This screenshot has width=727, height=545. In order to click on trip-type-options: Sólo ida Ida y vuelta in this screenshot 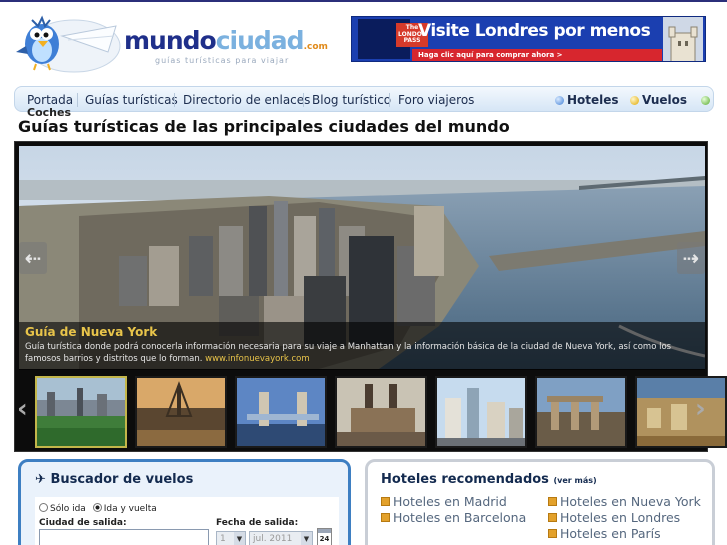, I will do `click(98, 508)`.